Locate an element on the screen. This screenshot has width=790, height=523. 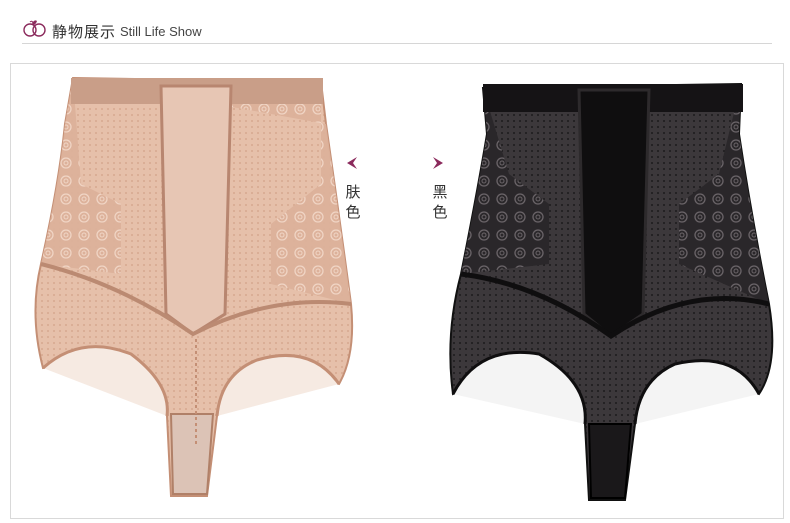
arrow-left-icon is located at coordinates (352, 163).